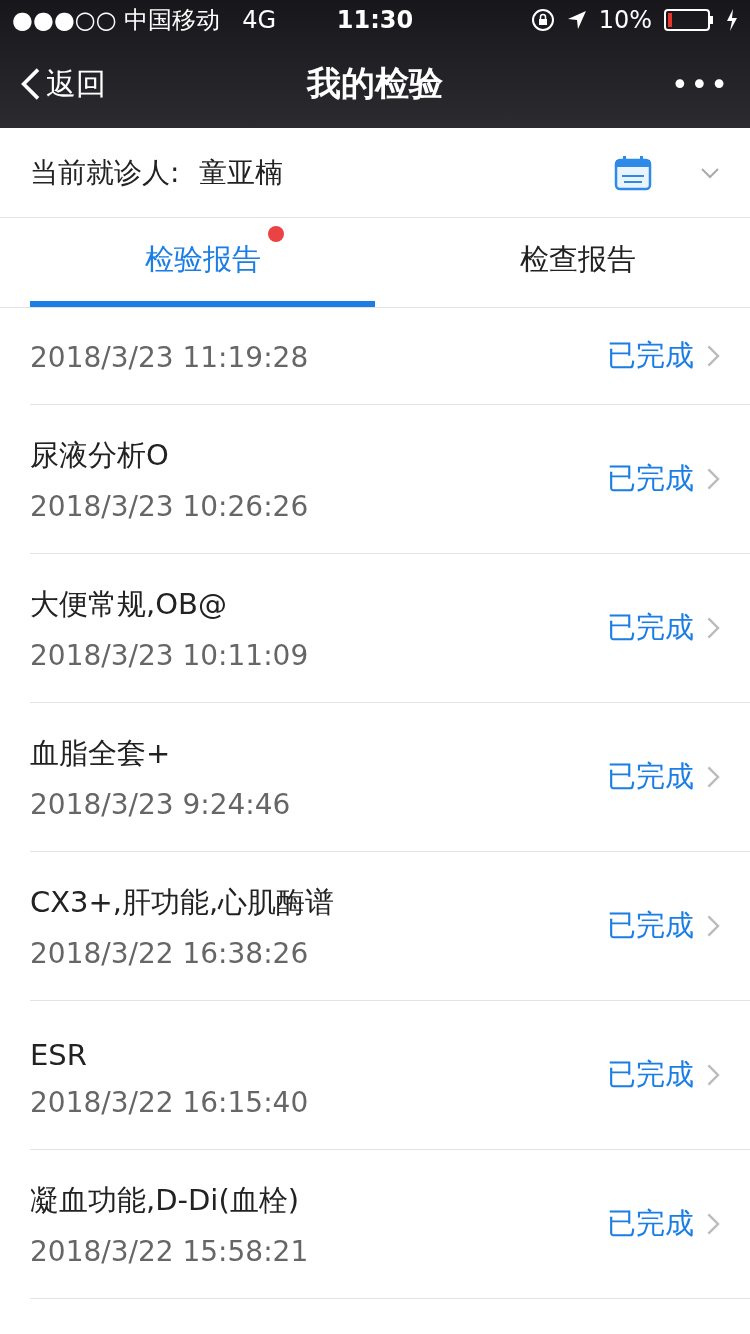 This screenshot has width=750, height=1334. Describe the element at coordinates (375, 83) in the screenshot. I see `page-title: 我的检验` at that location.